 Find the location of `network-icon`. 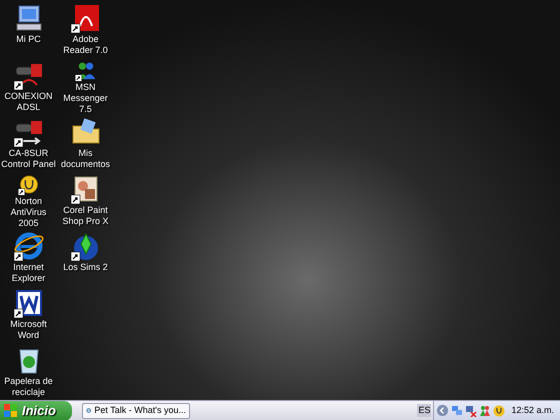

network-icon is located at coordinates (457, 410).